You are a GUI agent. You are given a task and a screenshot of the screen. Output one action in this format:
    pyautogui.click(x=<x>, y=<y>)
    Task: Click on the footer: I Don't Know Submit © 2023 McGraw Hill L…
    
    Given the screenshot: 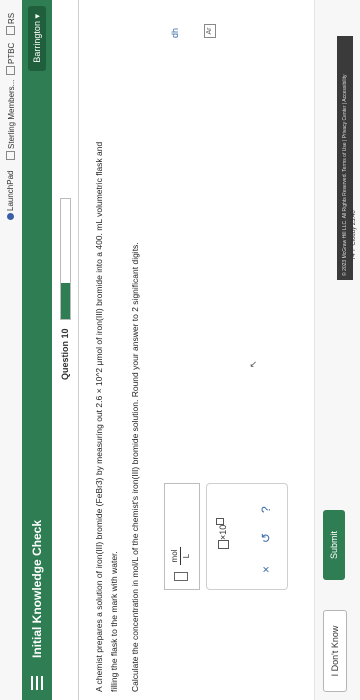 What is the action you would take?
    pyautogui.click(x=337, y=350)
    